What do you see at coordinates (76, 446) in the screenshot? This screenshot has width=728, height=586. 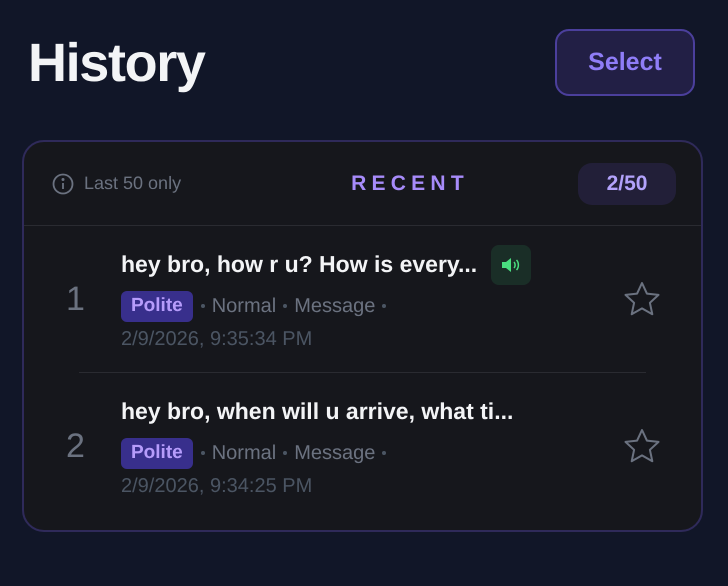 I see `row-number: 2` at bounding box center [76, 446].